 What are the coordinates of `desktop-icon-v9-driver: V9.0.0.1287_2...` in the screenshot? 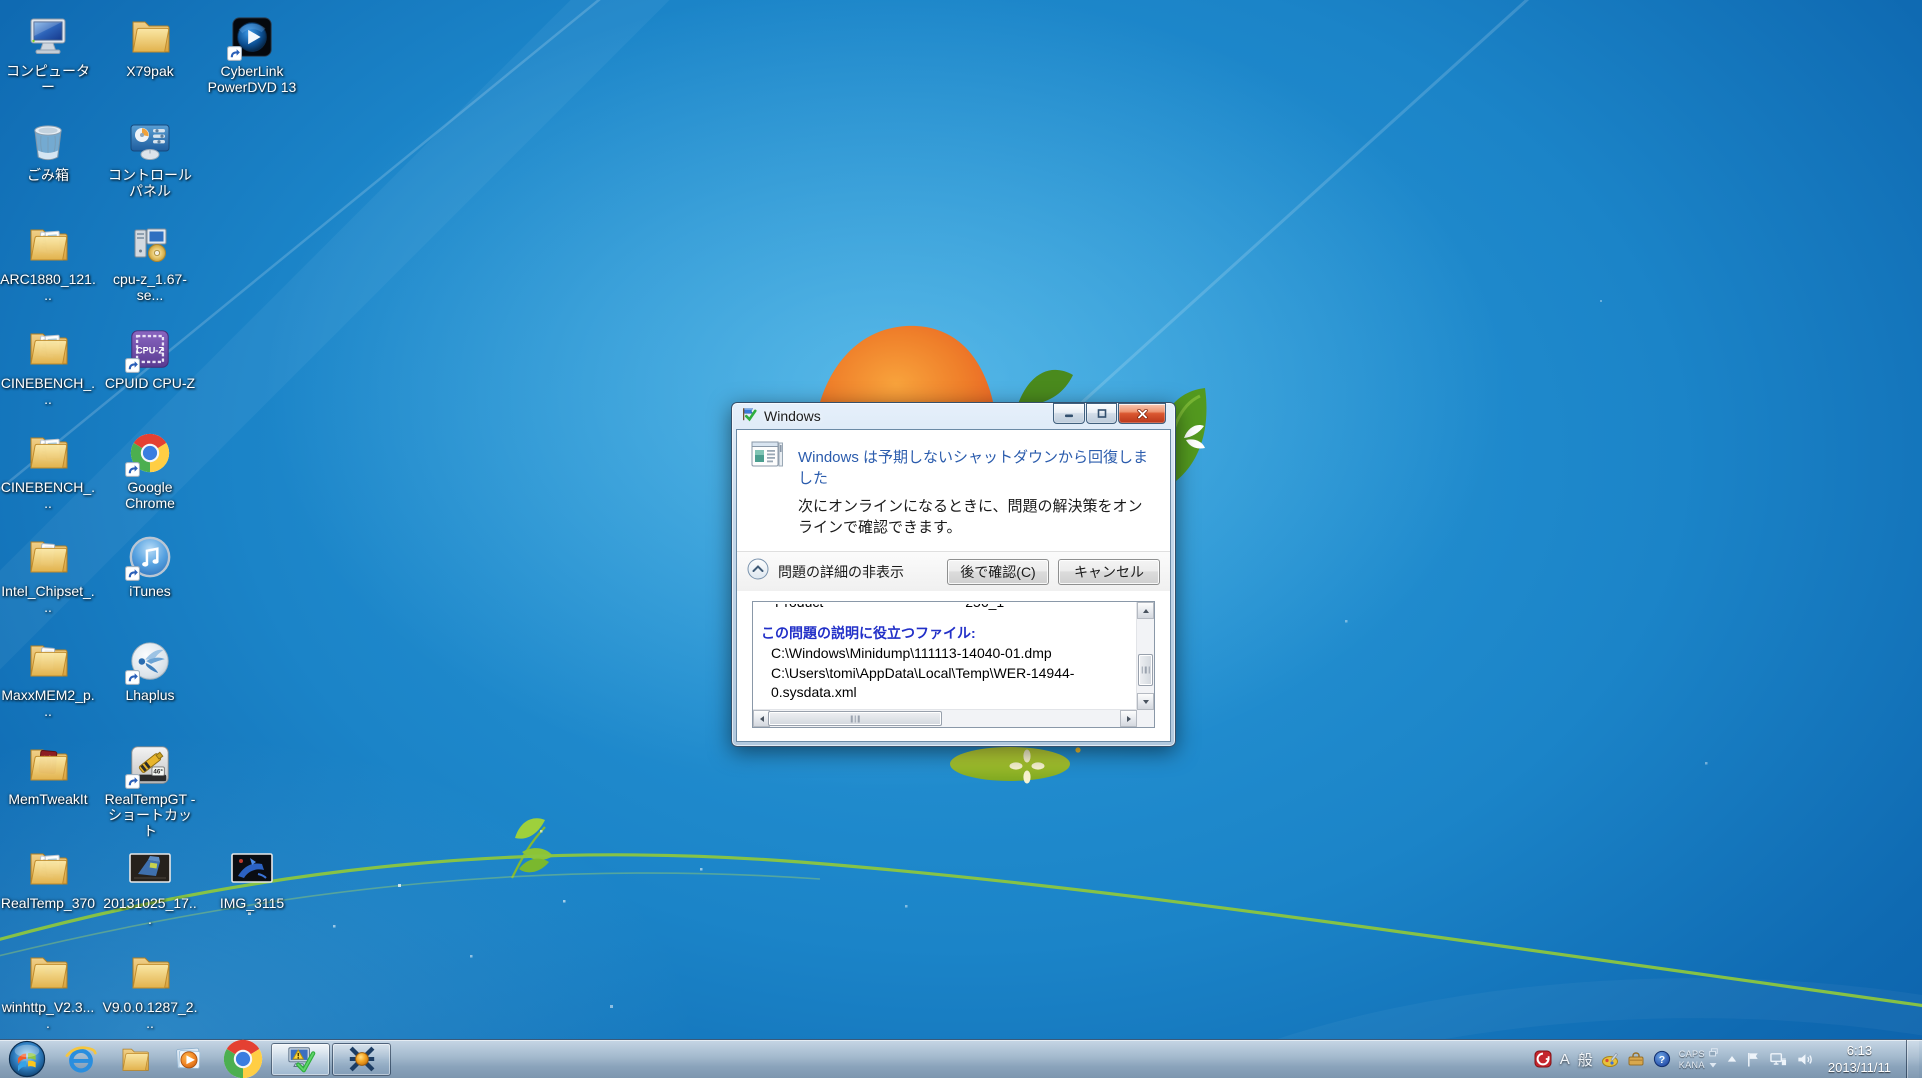 It's located at (150, 988).